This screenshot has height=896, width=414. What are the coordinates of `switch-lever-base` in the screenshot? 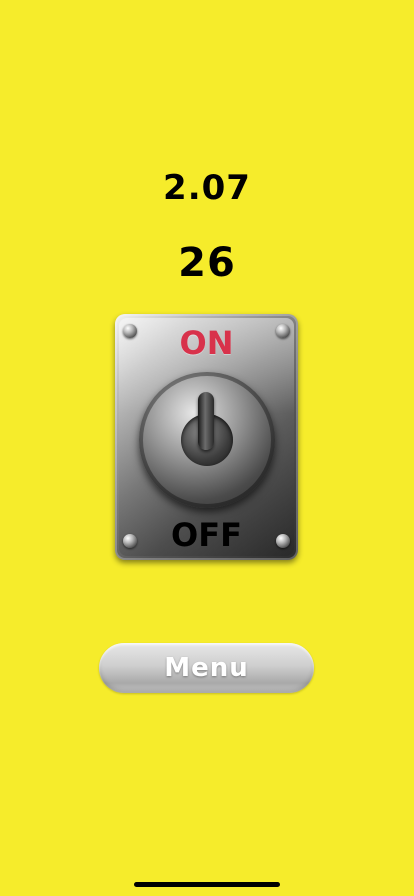 It's located at (207, 440).